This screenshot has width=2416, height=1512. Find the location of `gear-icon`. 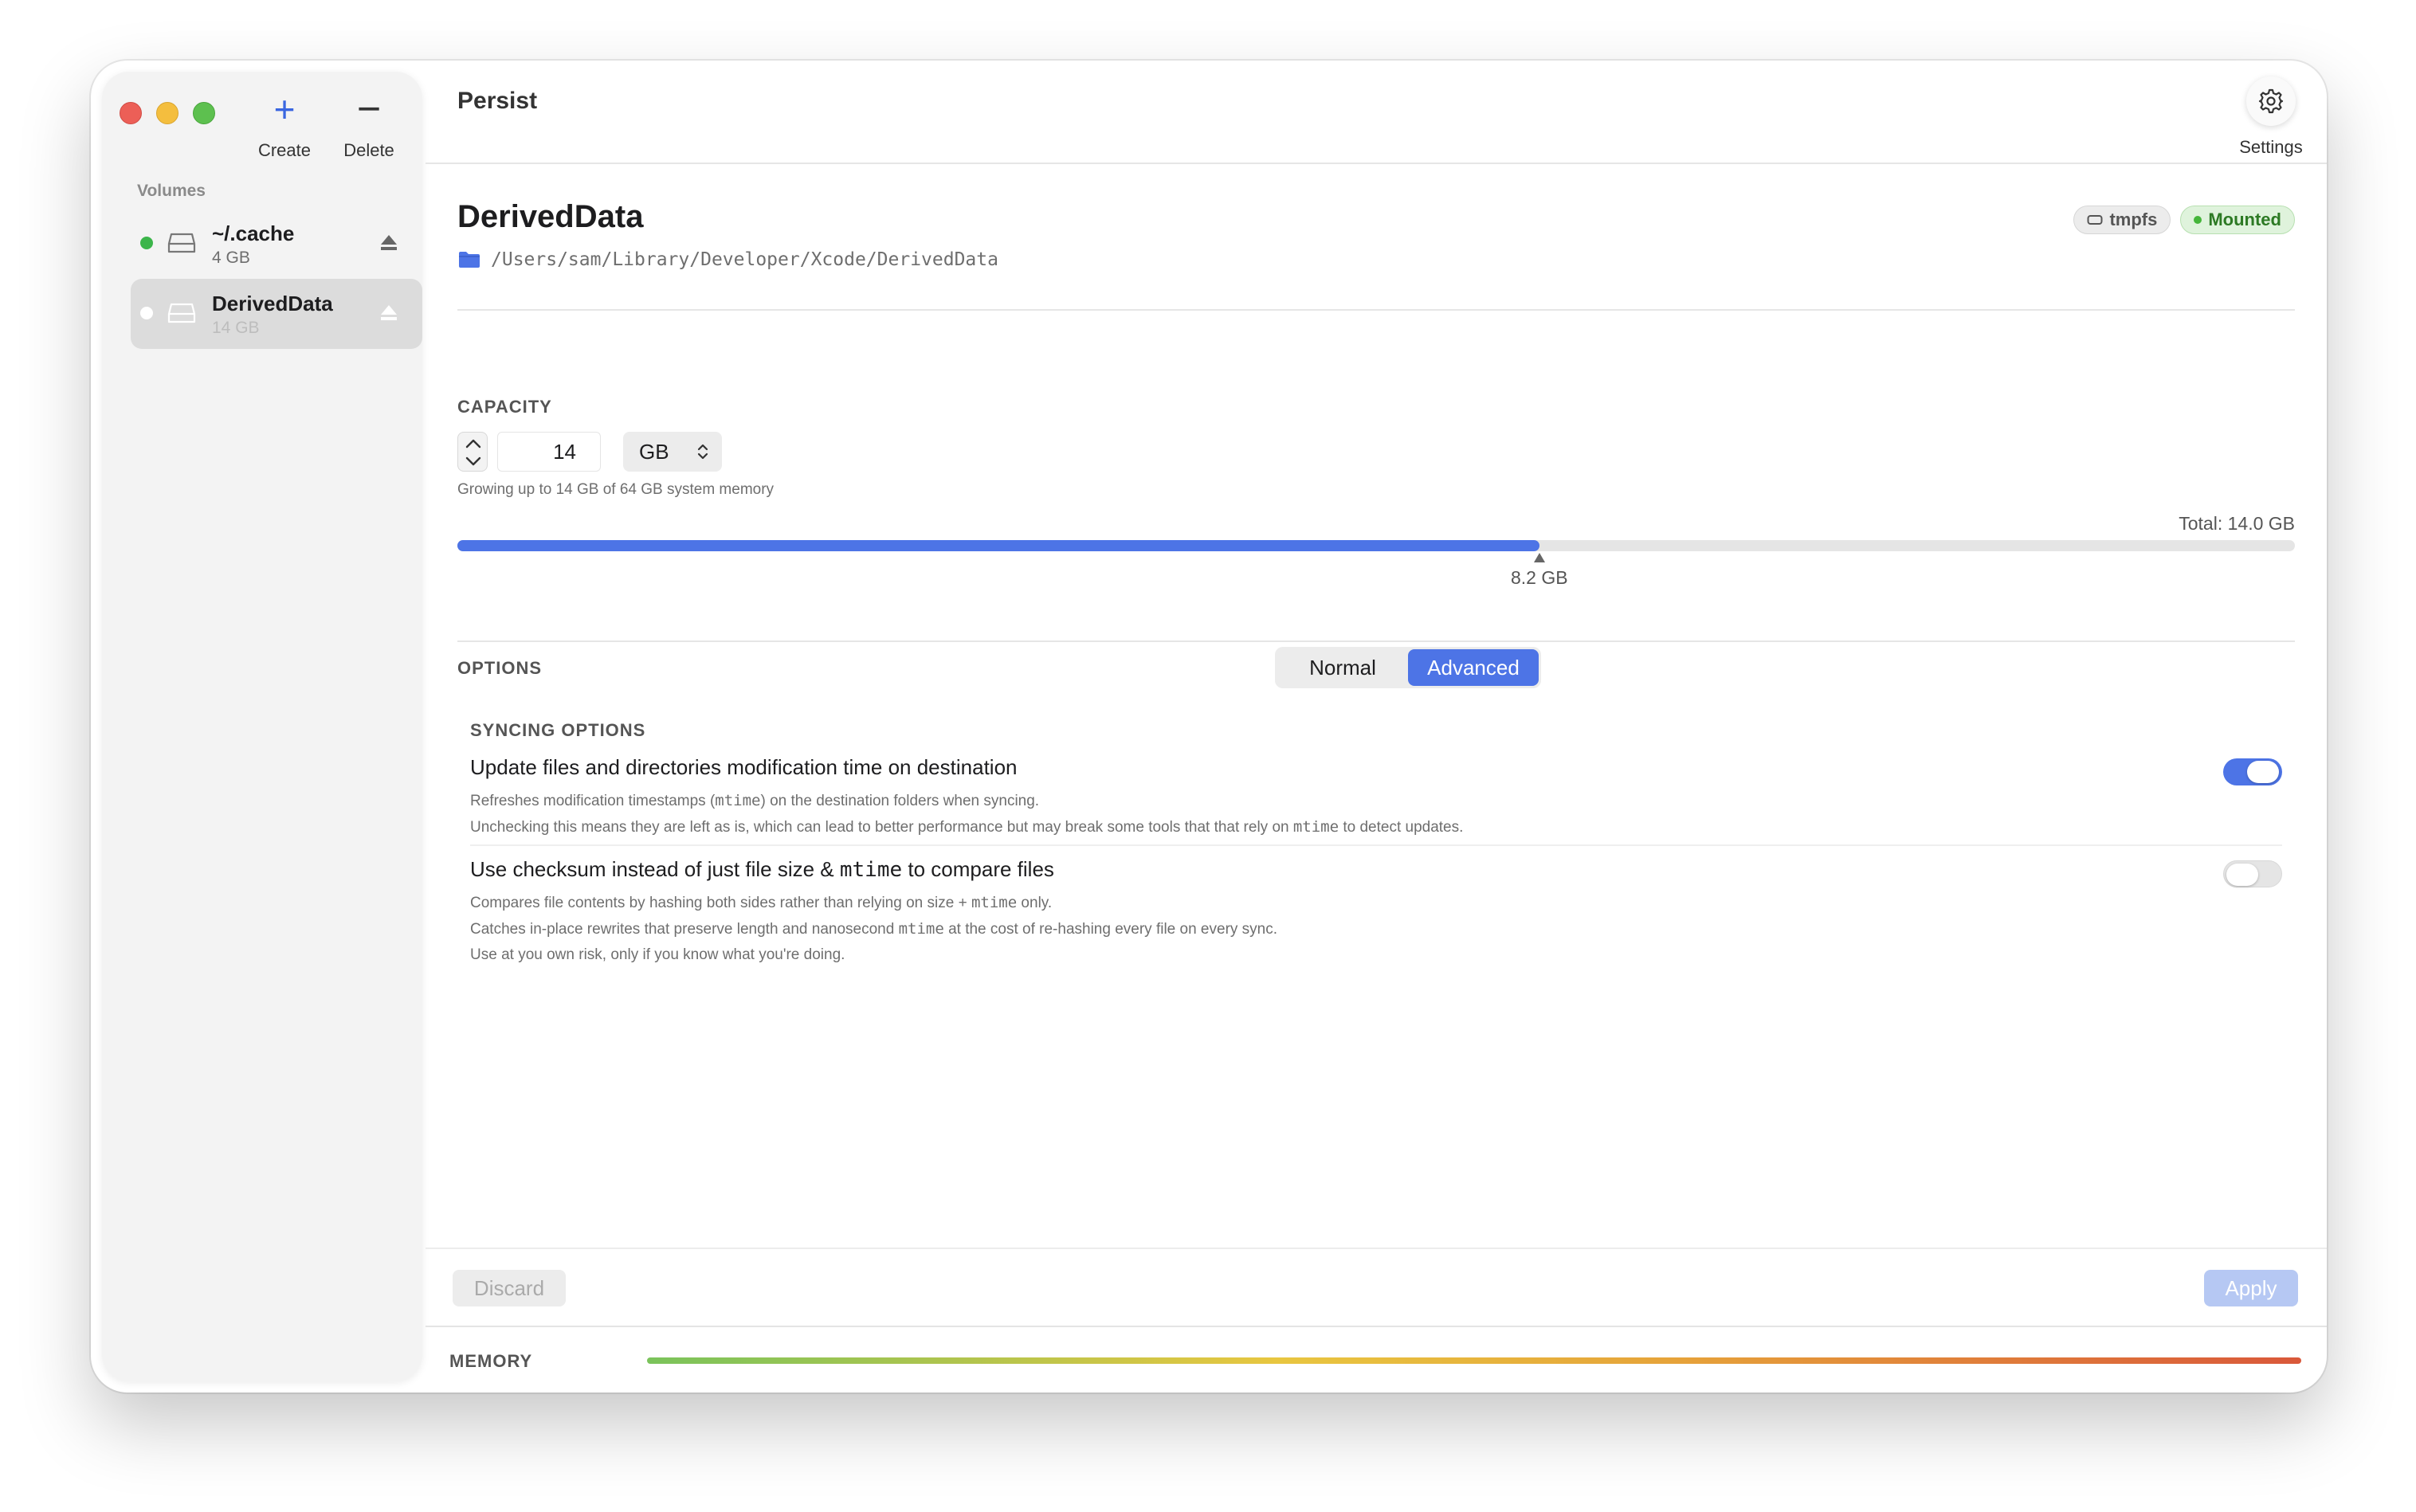

gear-icon is located at coordinates (2271, 101).